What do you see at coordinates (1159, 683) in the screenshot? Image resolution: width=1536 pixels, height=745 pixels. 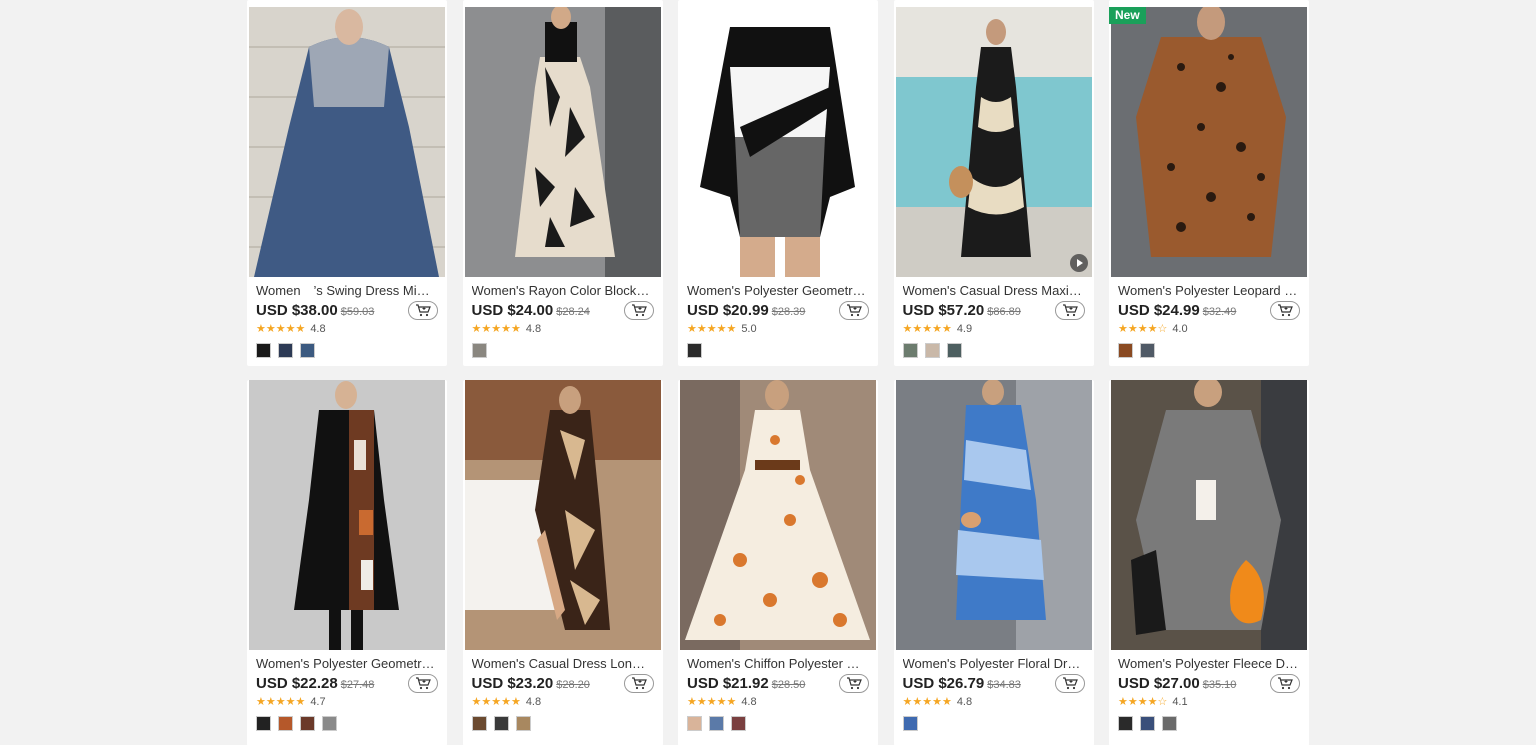 I see `product-price: USD $27.00` at bounding box center [1159, 683].